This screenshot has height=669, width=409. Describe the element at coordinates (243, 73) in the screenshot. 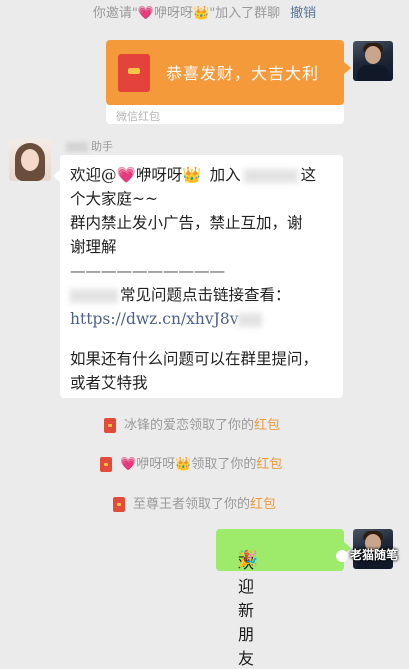

I see `red-packet-greeting: 恭喜发财，大吉大利` at that location.